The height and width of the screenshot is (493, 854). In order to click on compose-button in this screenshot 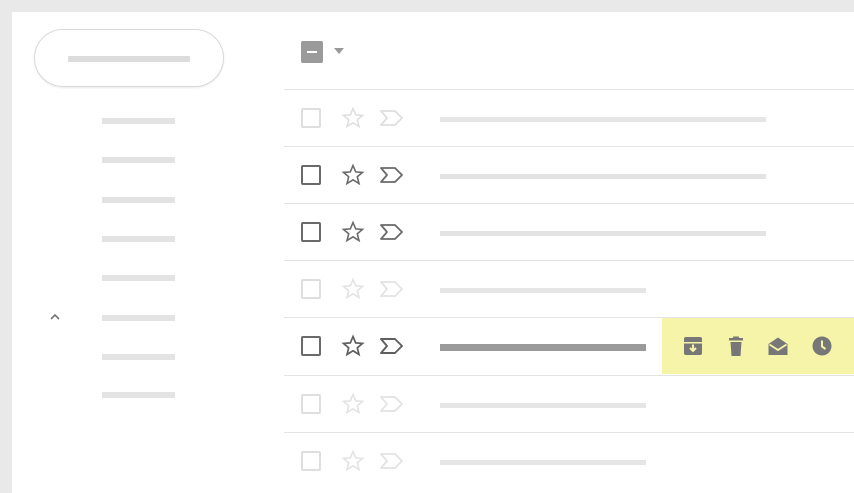, I will do `click(129, 58)`.